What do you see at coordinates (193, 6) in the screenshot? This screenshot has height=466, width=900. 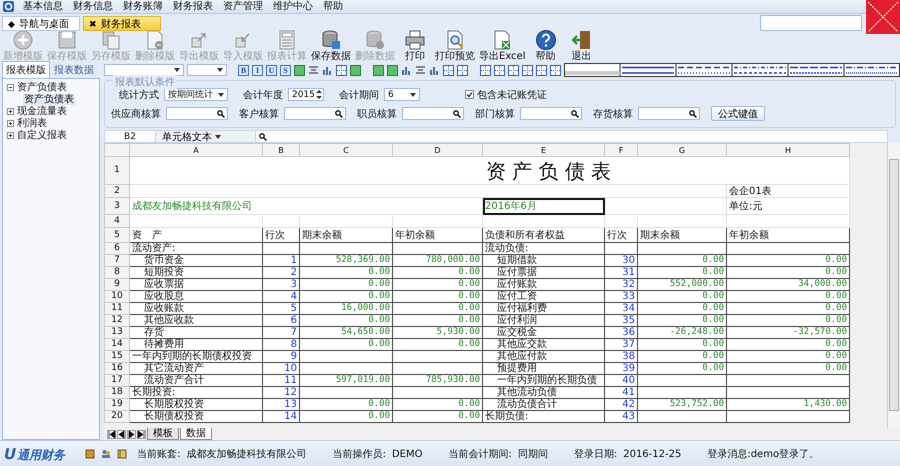 I see `menu-item: 财务报表` at bounding box center [193, 6].